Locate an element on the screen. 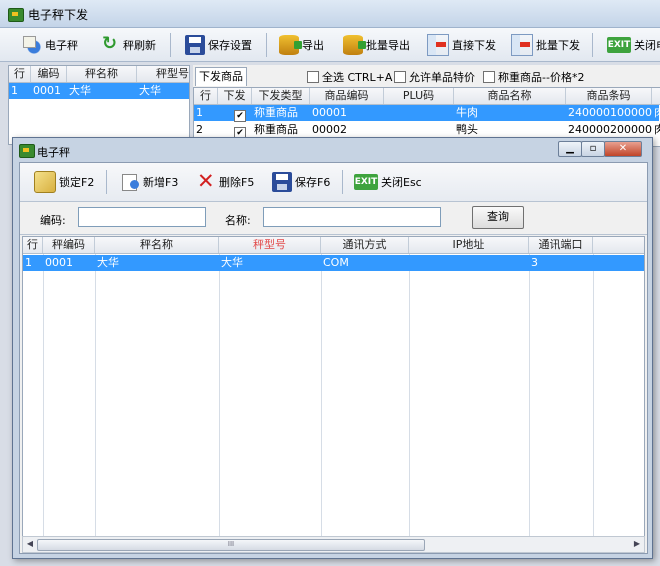 The image size is (660, 566). maximize-icon: ▫ is located at coordinates (593, 148).